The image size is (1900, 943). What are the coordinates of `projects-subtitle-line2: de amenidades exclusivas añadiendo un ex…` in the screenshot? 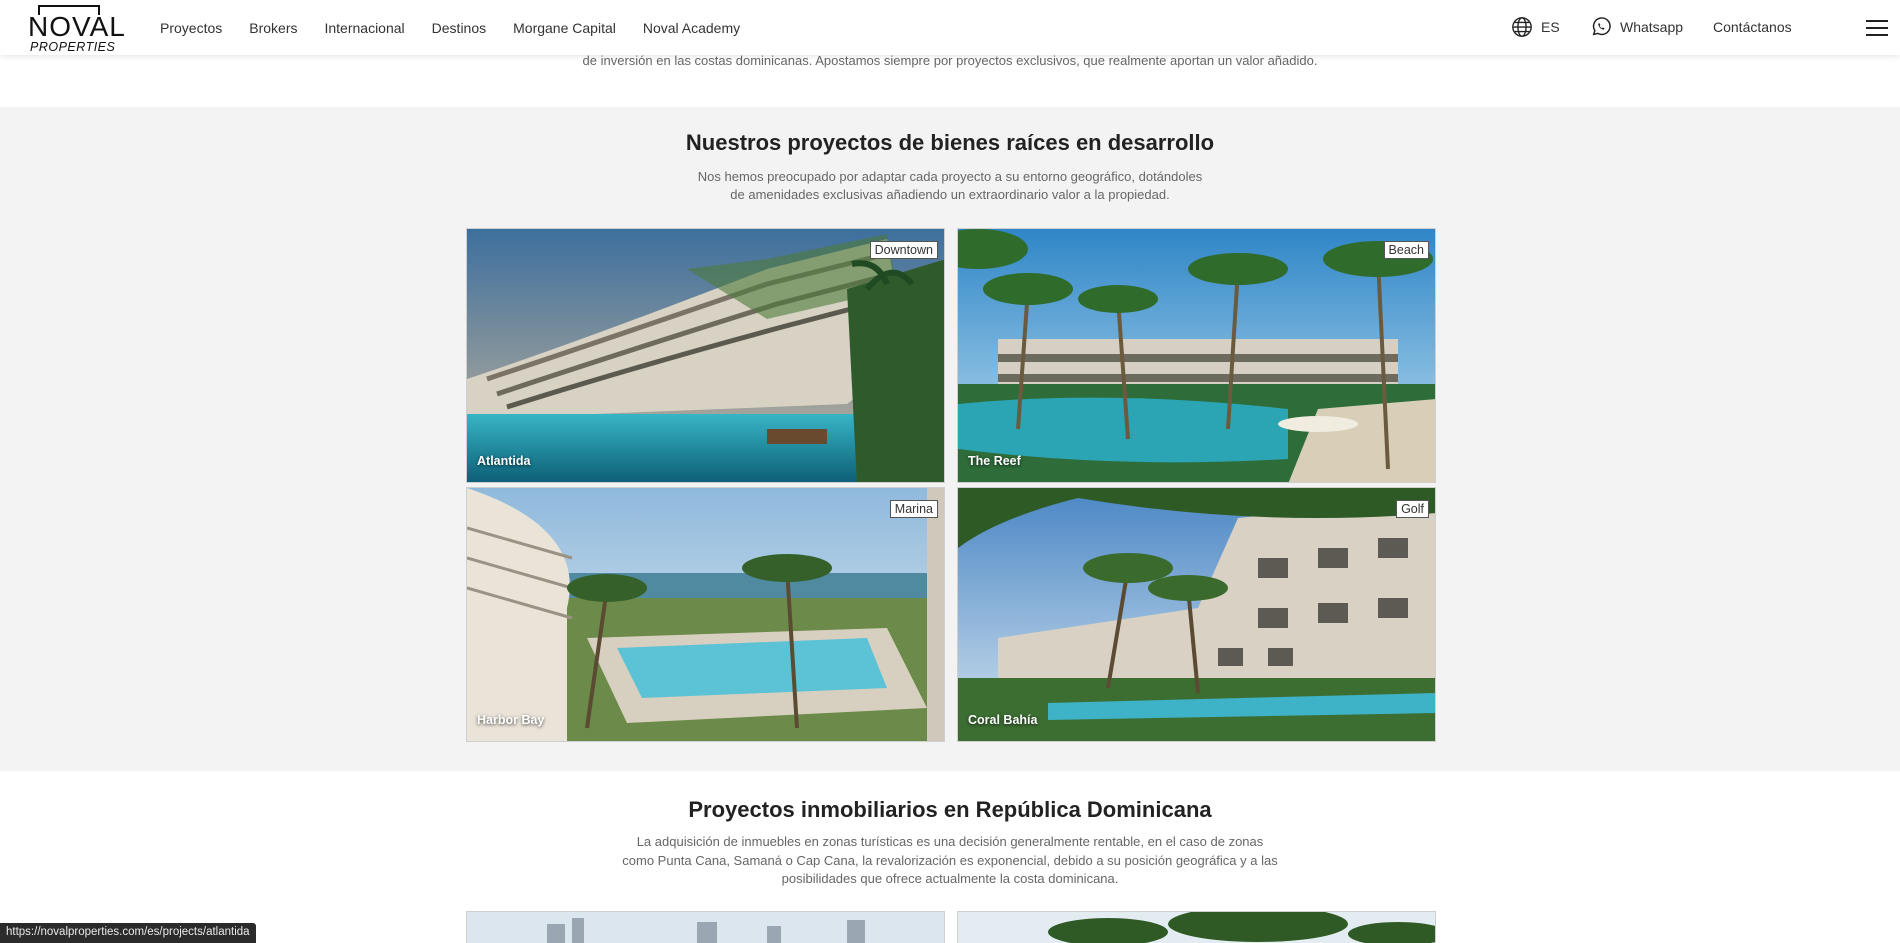 It's located at (950, 194).